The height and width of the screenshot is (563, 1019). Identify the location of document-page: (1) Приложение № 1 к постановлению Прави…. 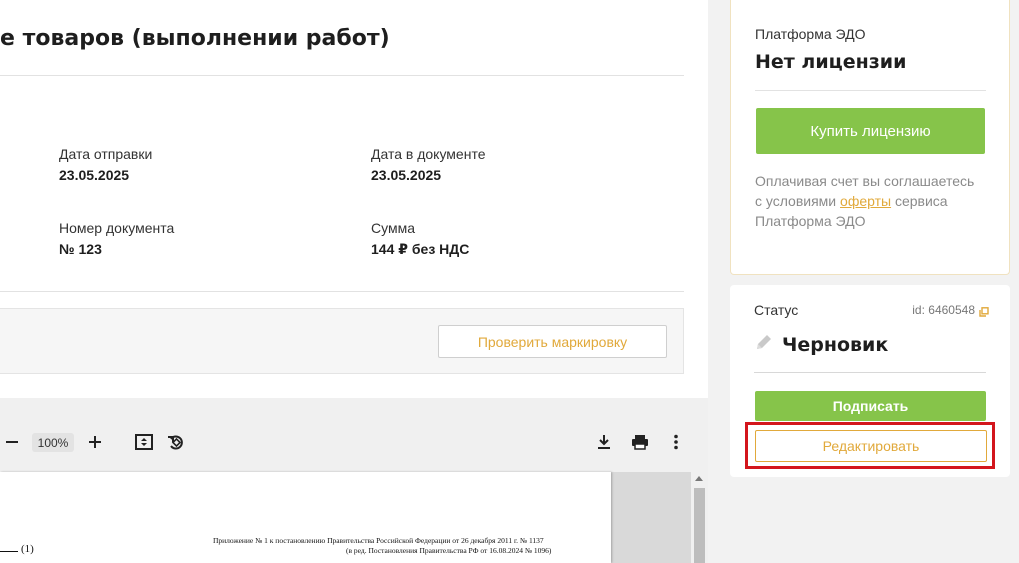
(305, 517).